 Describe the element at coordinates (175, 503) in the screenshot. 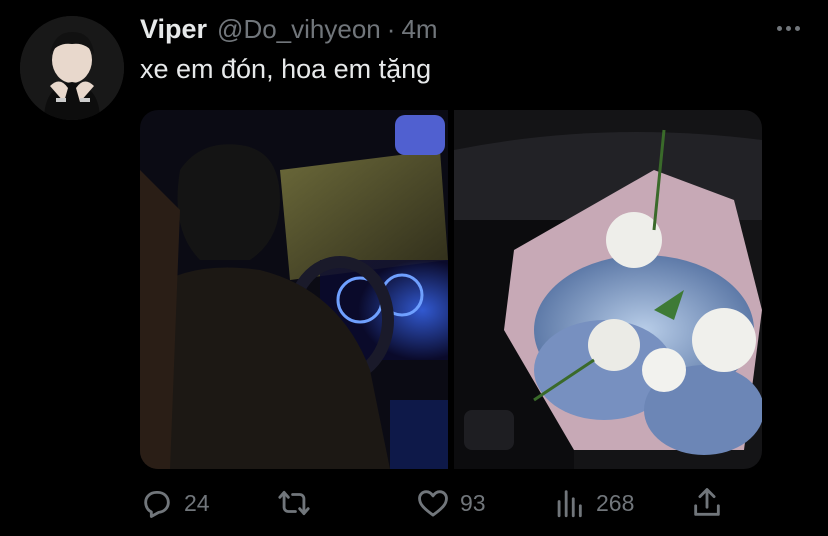

I see `reply-button: 24` at that location.